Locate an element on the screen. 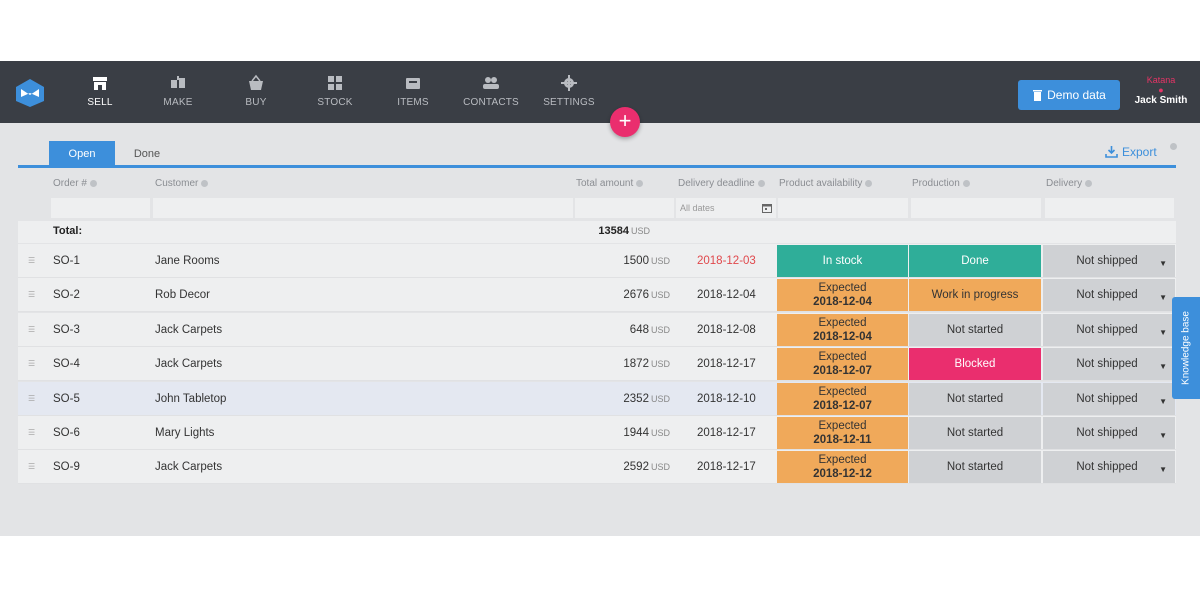 This screenshot has width=1200, height=600. nav-item-sell: SELL is located at coordinates (100, 91).